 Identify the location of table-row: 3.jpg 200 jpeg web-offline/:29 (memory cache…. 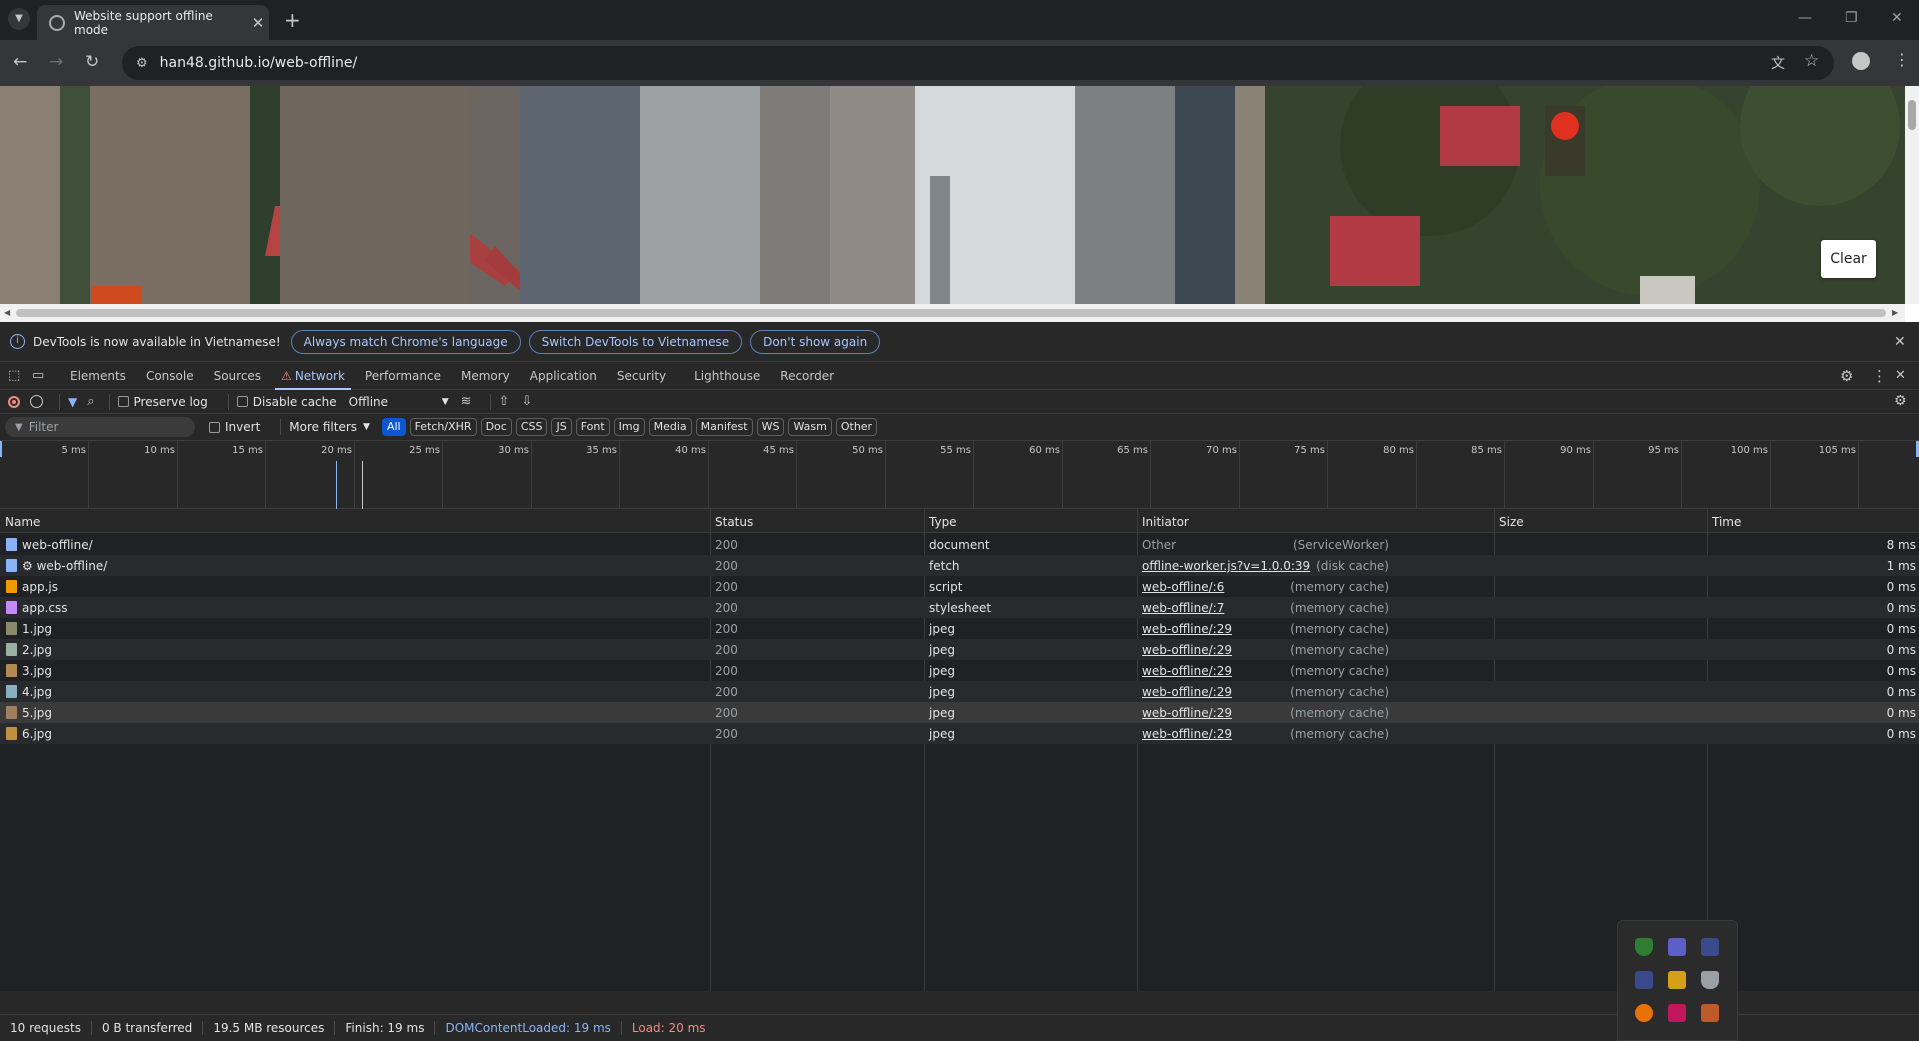
(959, 670).